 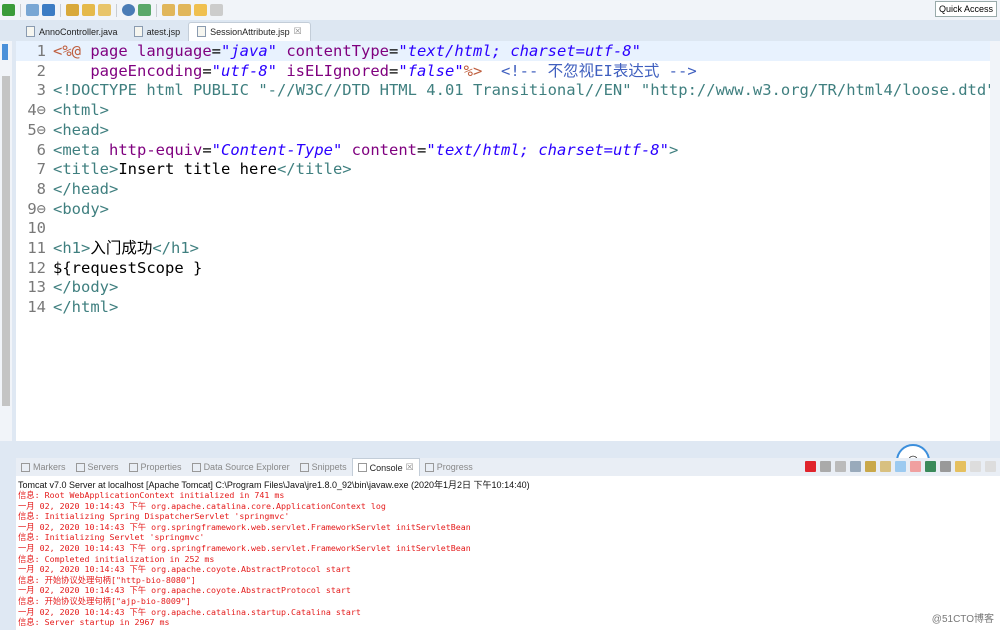 I want to click on code-text: </body>, so click(x=85, y=287).